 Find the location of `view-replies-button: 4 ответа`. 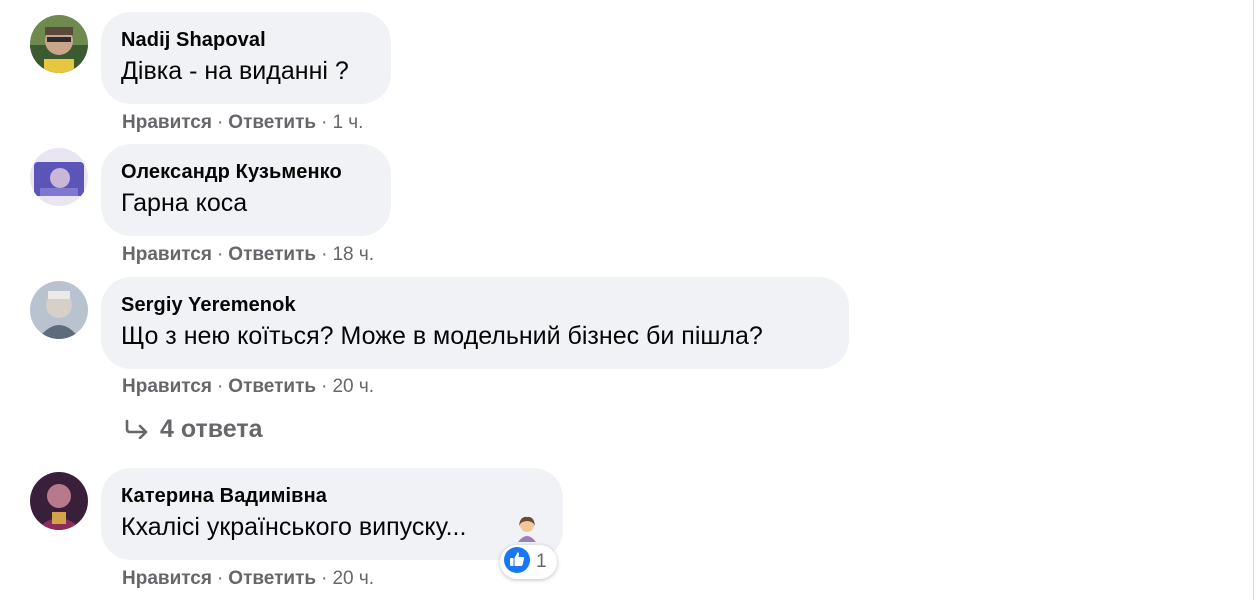

view-replies-button: 4 ответа is located at coordinates (193, 429).